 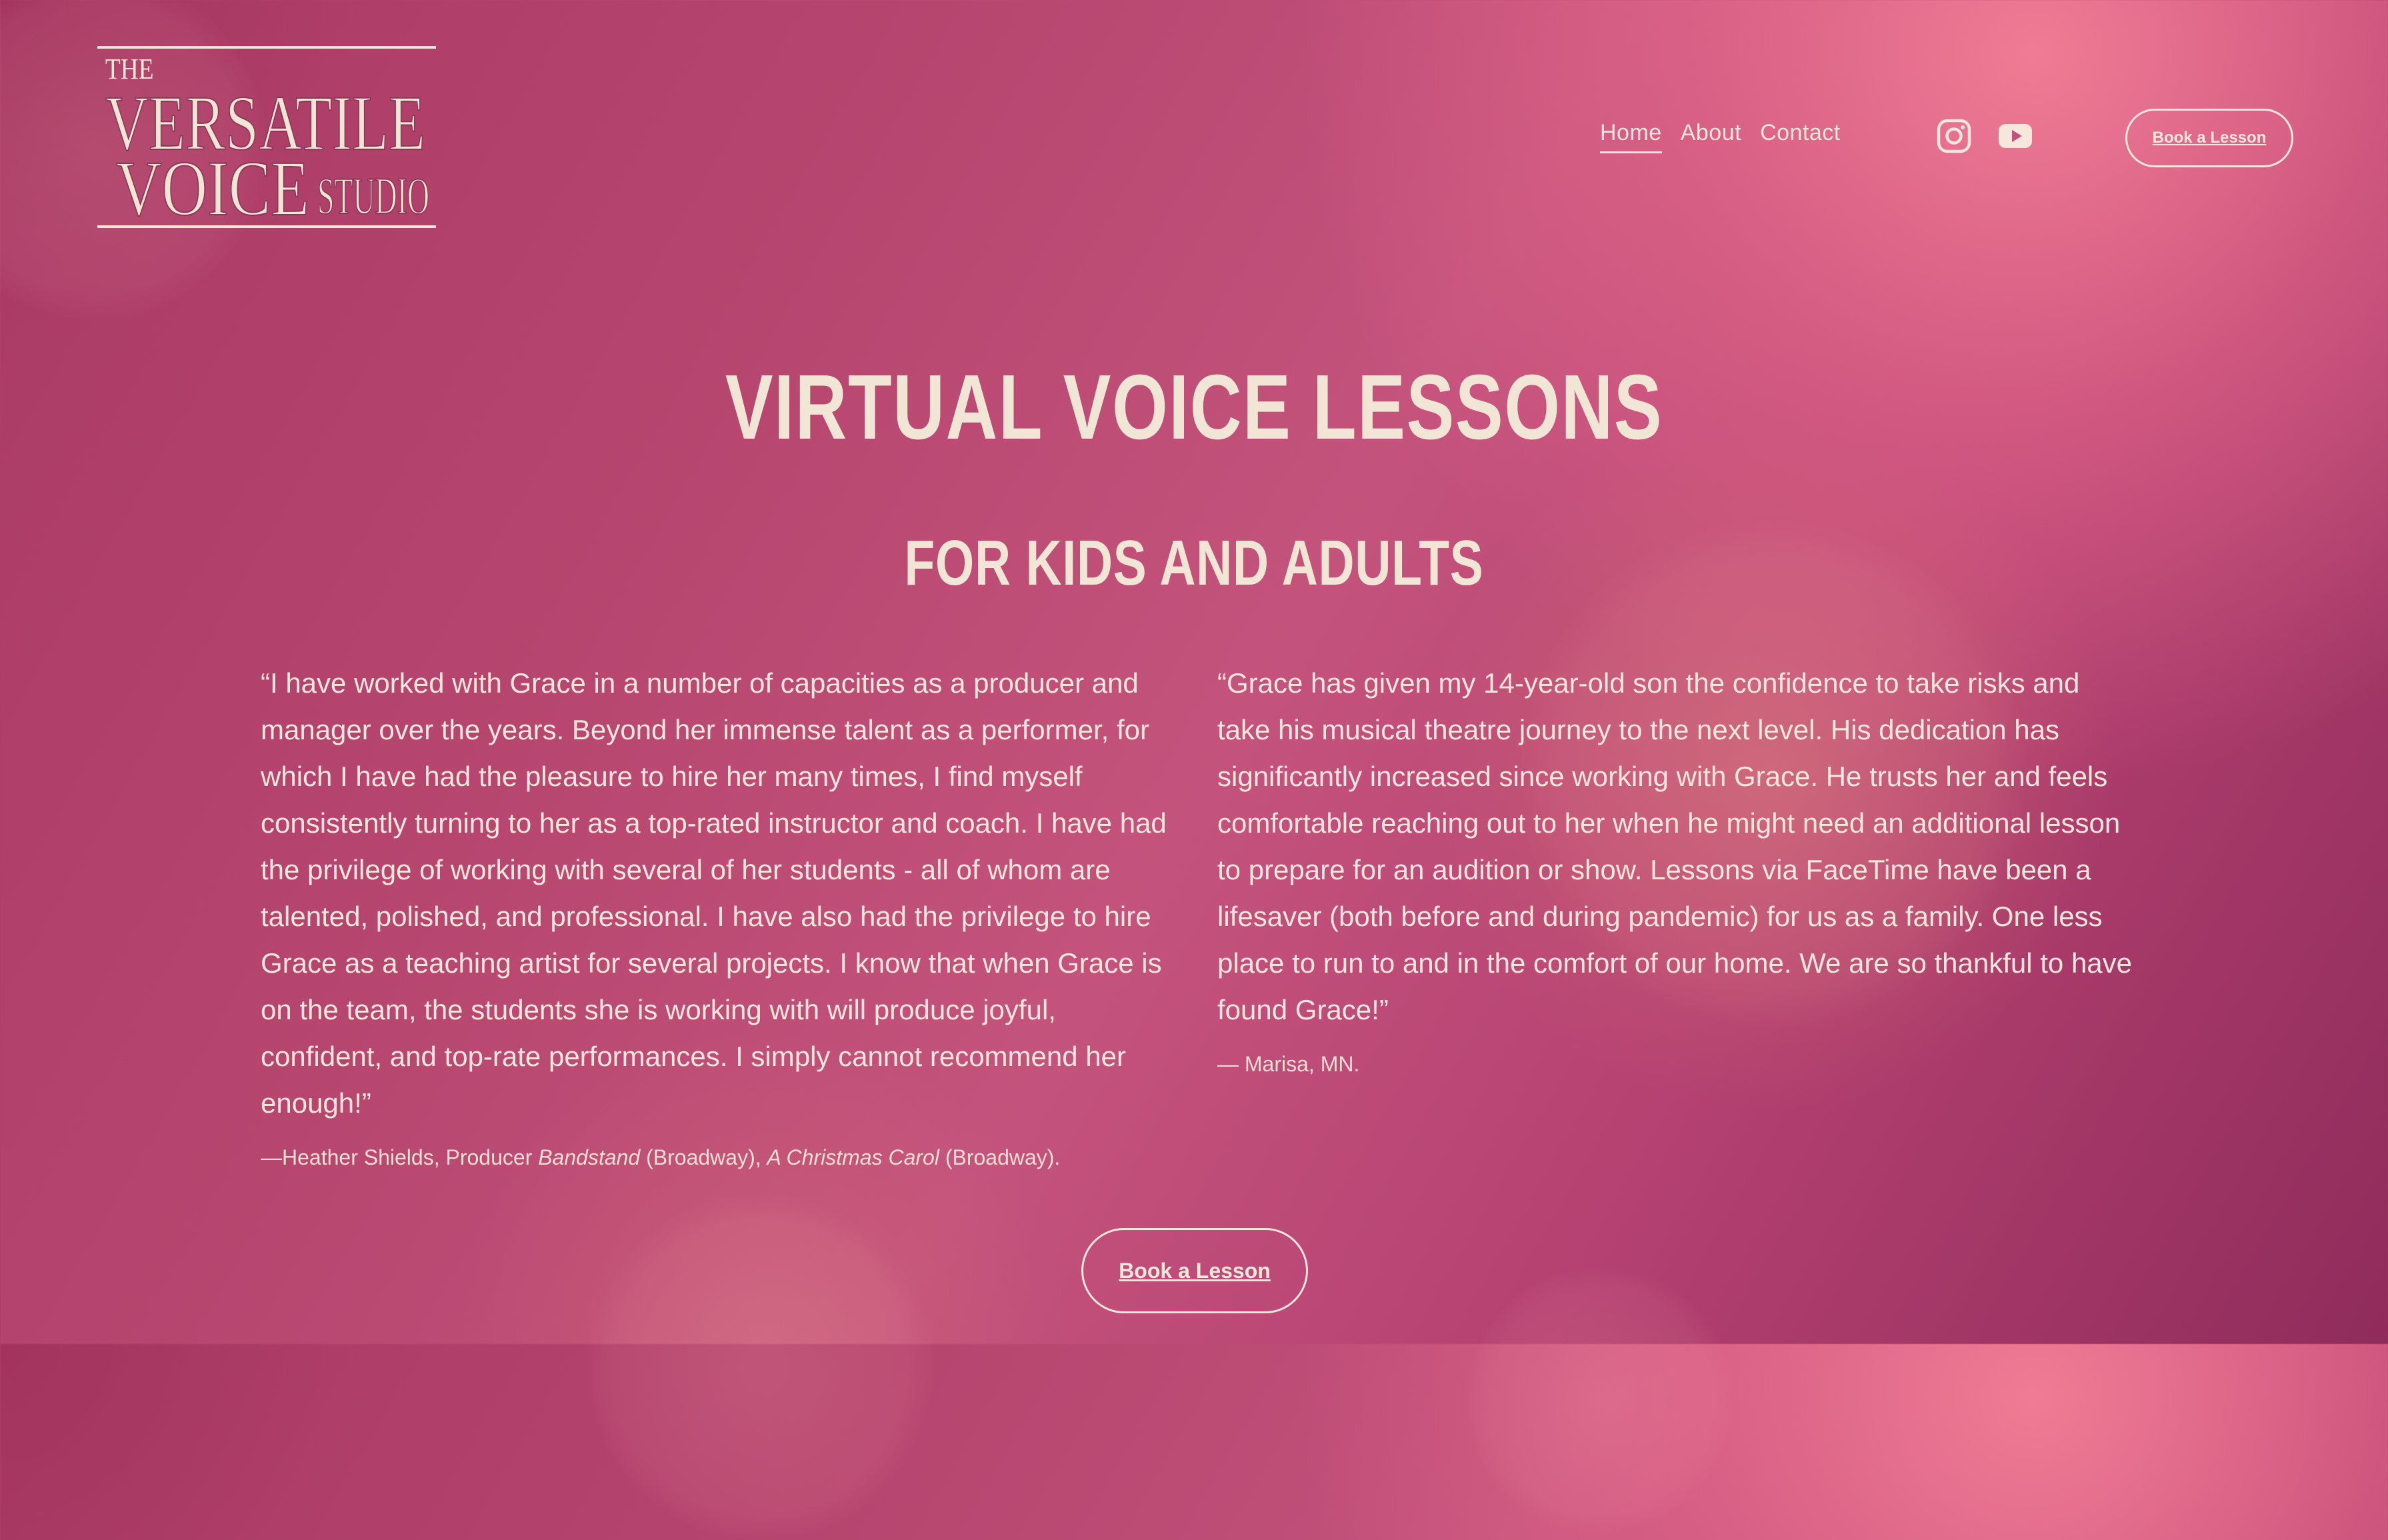 What do you see at coordinates (2015, 136) in the screenshot?
I see `youtube-icon` at bounding box center [2015, 136].